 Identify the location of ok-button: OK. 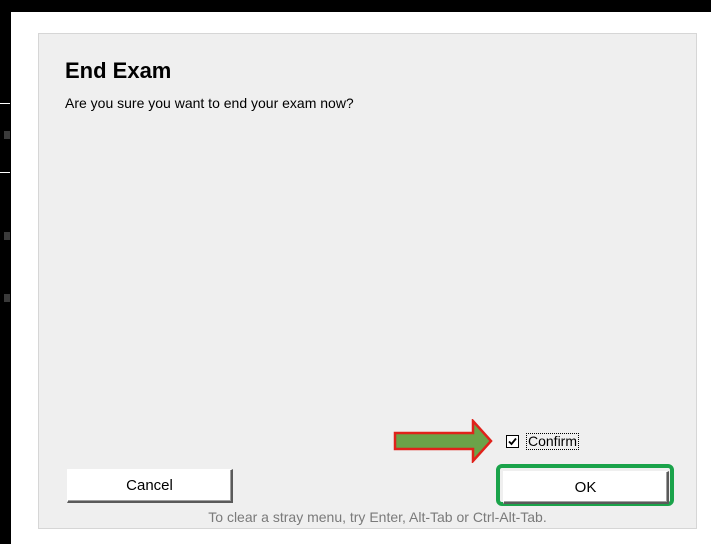
(586, 487).